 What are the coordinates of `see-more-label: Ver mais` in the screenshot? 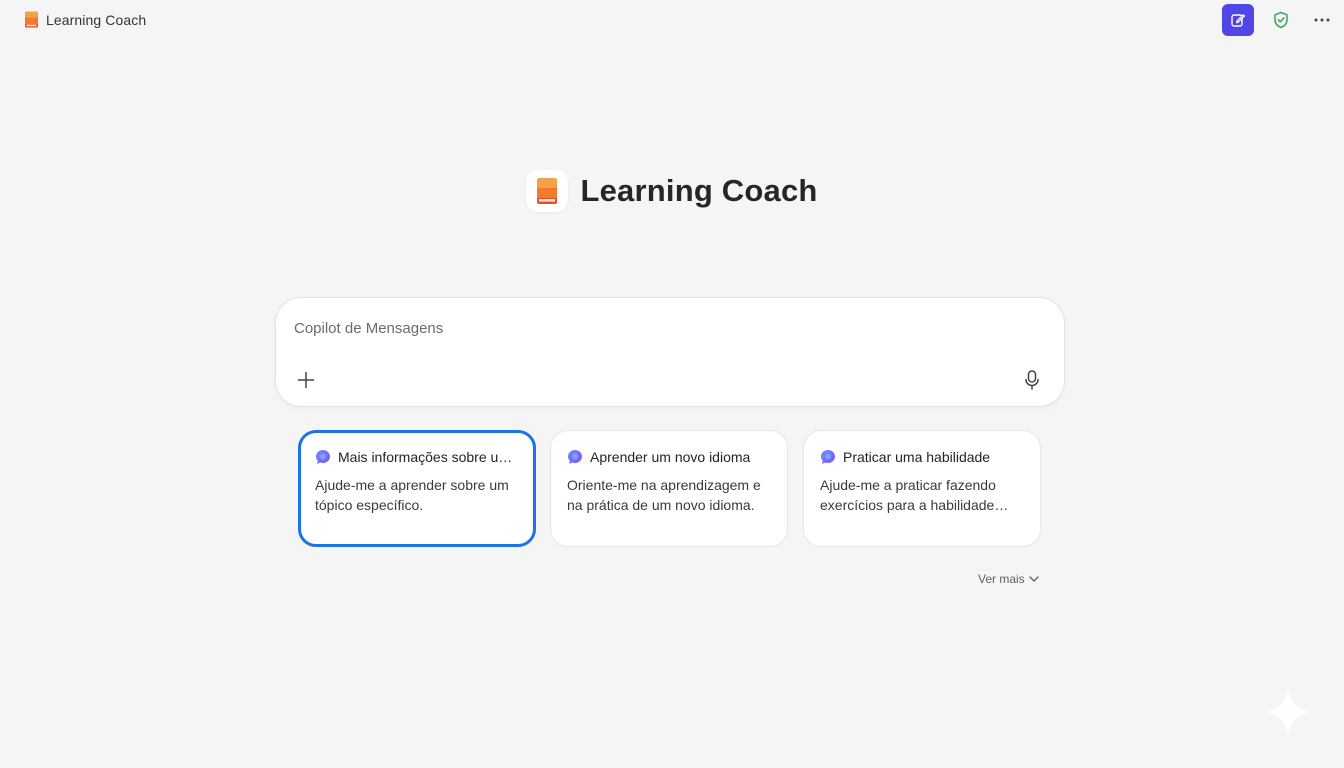 It's located at (1001, 579).